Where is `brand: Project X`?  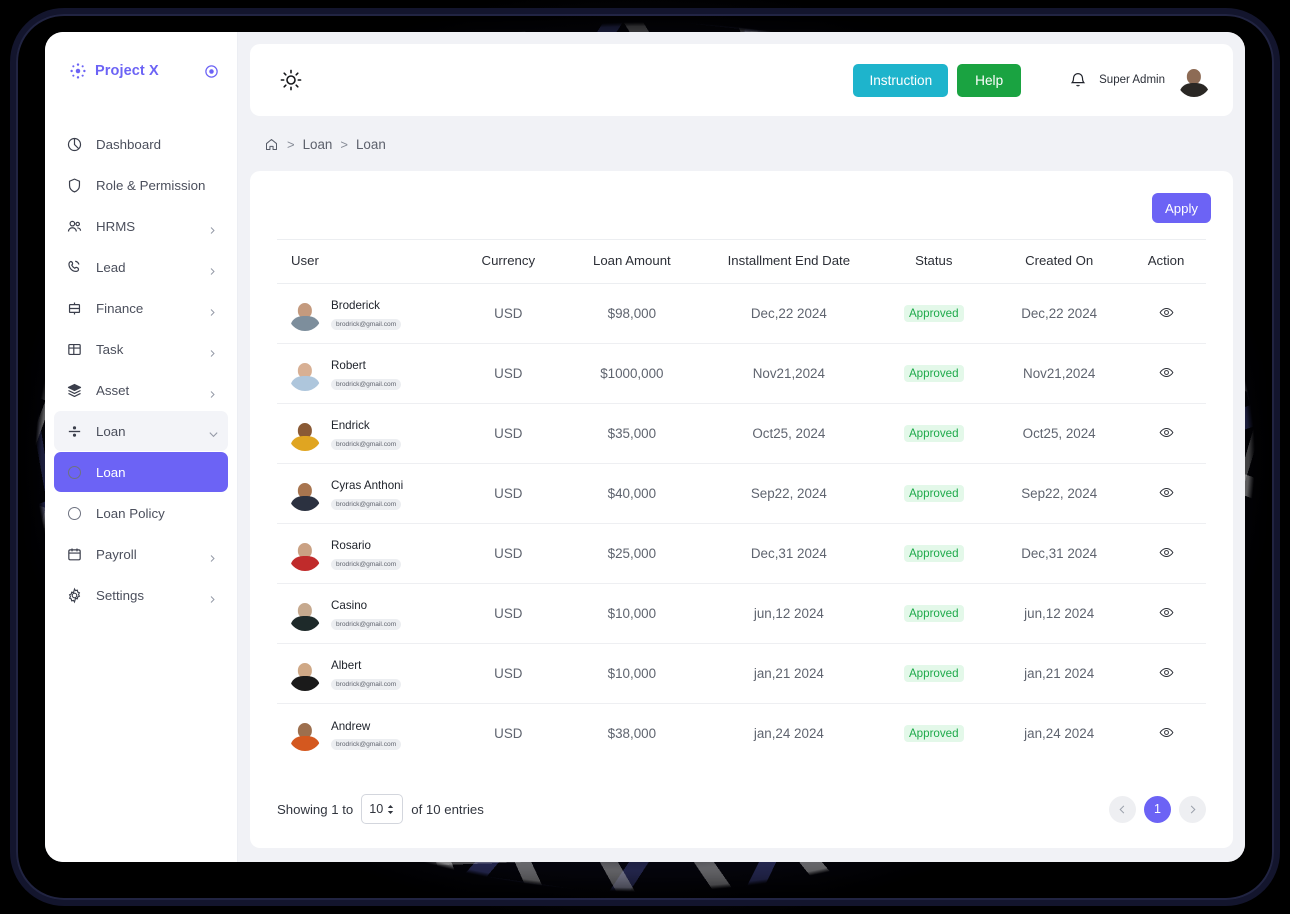
brand: Project X is located at coordinates (141, 71).